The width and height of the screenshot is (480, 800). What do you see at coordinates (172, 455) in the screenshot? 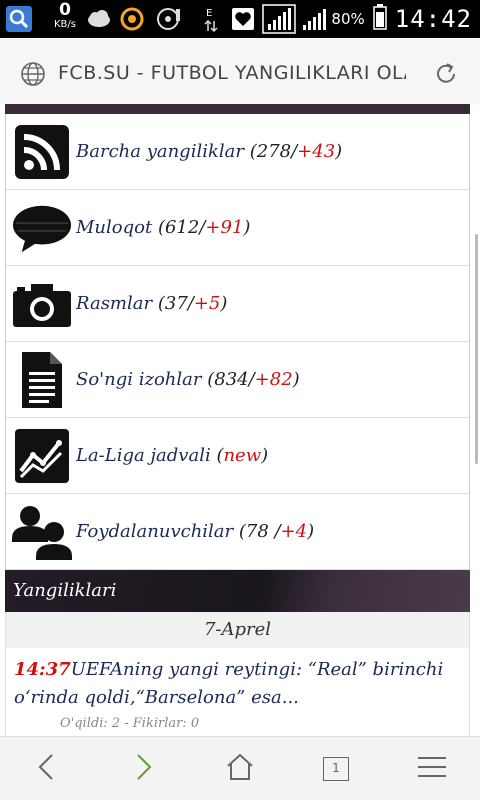
I see `menu-item-label: La-Liga jadvali (new)` at bounding box center [172, 455].